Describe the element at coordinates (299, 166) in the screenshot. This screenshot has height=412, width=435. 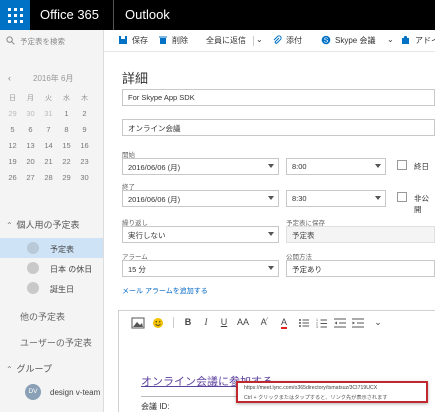
I see `start-time-value: 8:00` at that location.